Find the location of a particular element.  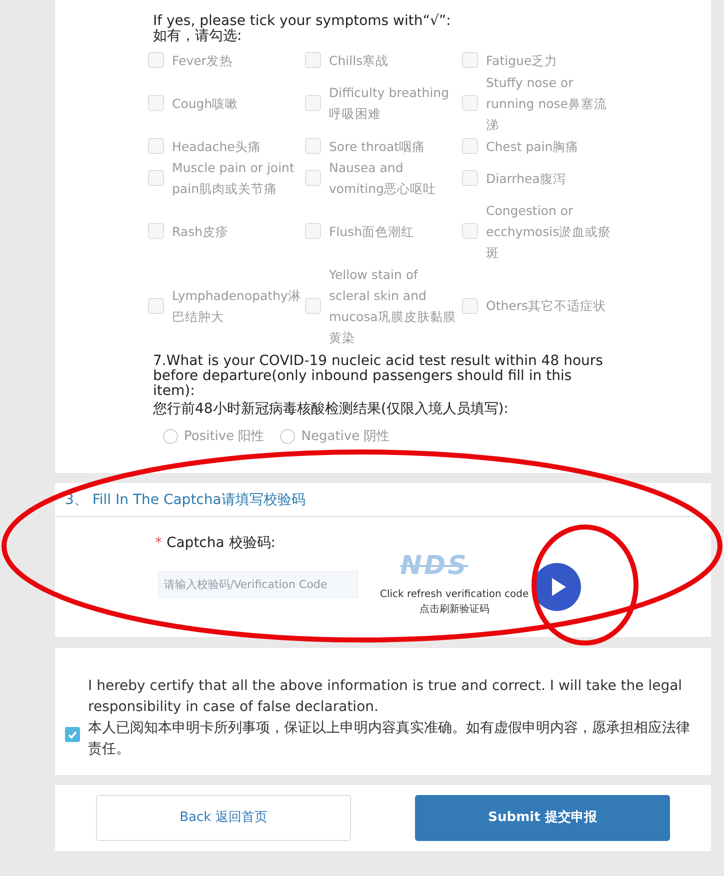

checkbox-label: Others其它不适症状 is located at coordinates (547, 306).